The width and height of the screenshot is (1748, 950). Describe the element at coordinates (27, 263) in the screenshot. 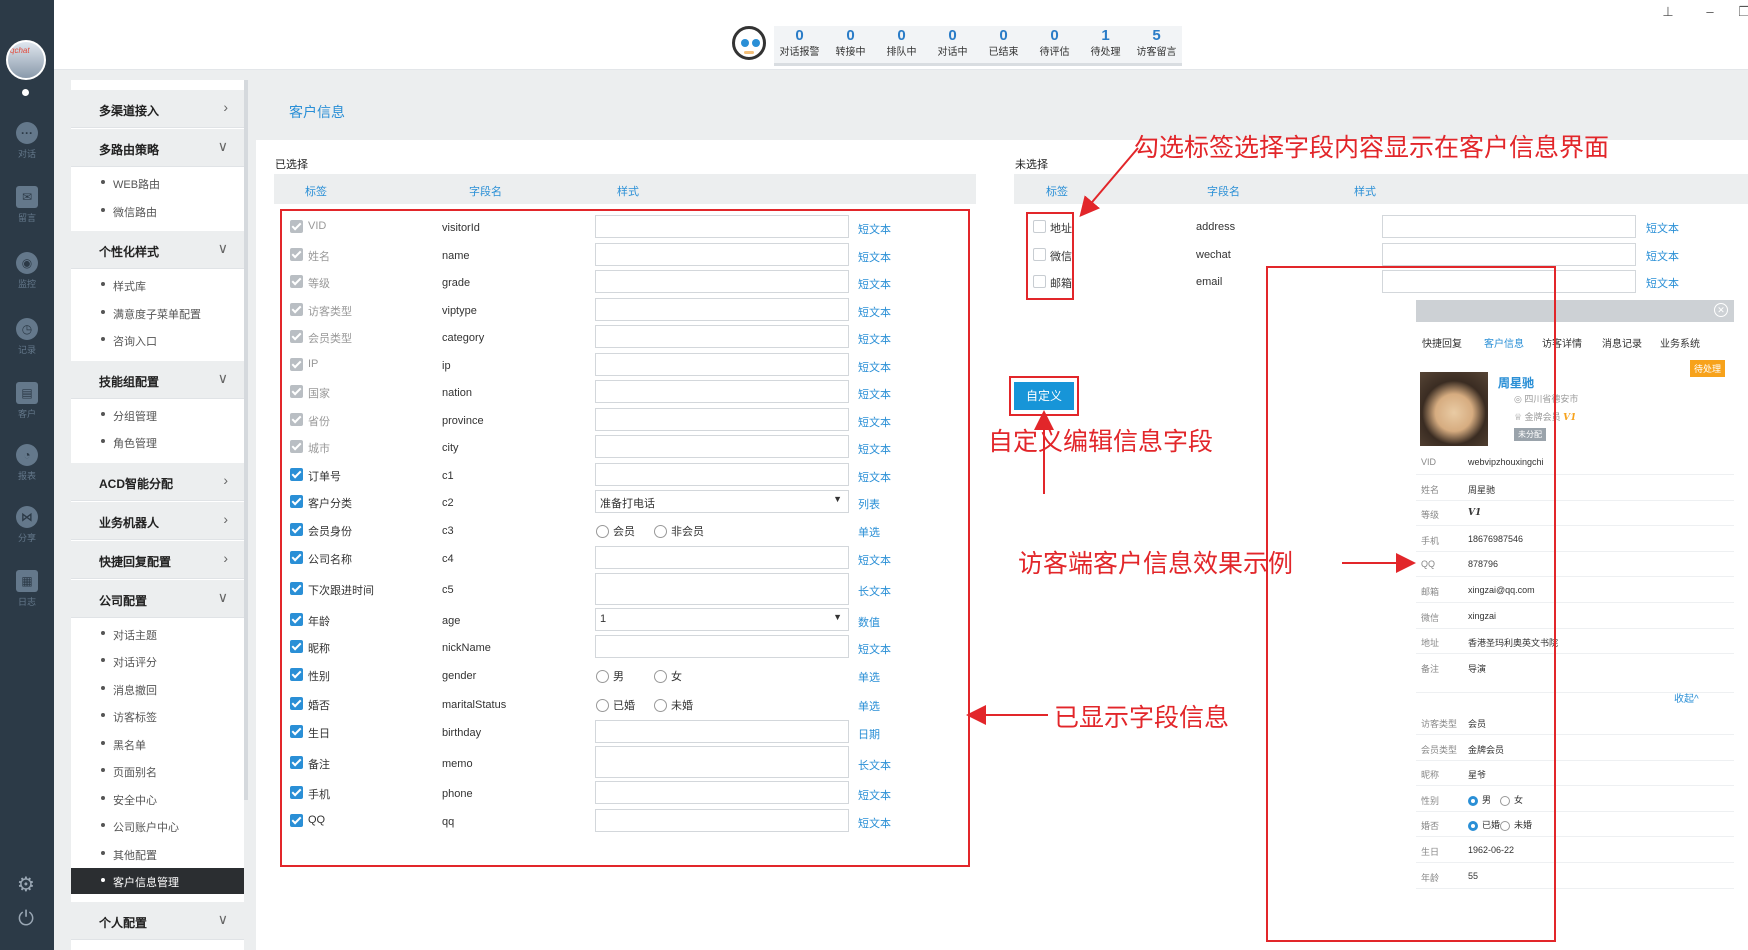

I see `eye-icon: ◉` at that location.